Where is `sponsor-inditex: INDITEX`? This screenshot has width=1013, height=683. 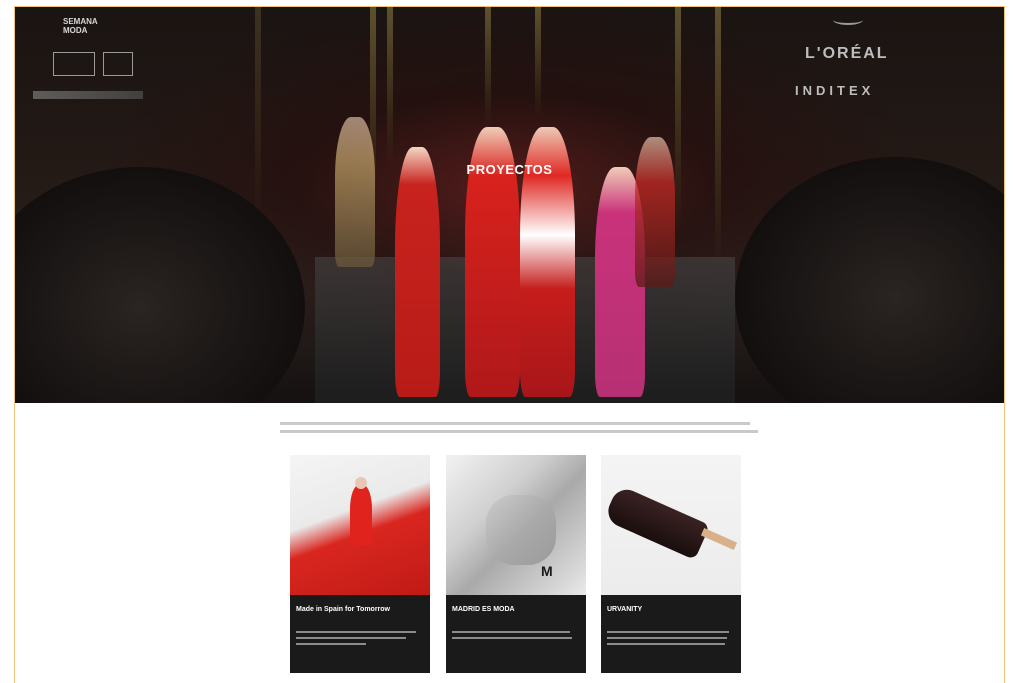 sponsor-inditex: INDITEX is located at coordinates (835, 90).